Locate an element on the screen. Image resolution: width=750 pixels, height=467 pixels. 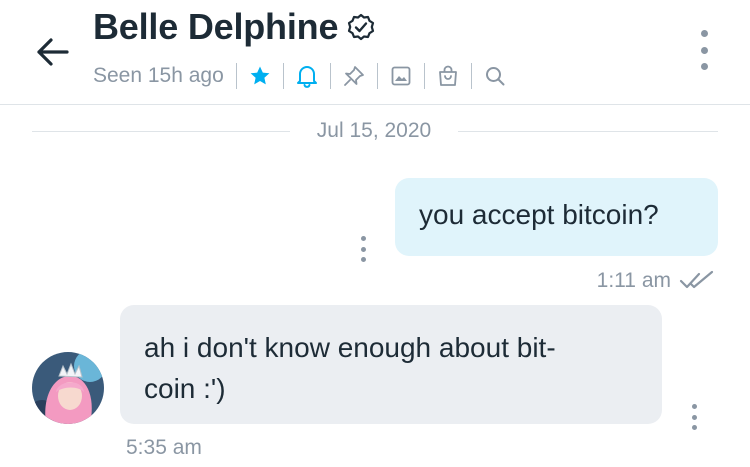
double-check-icon is located at coordinates (696, 279).